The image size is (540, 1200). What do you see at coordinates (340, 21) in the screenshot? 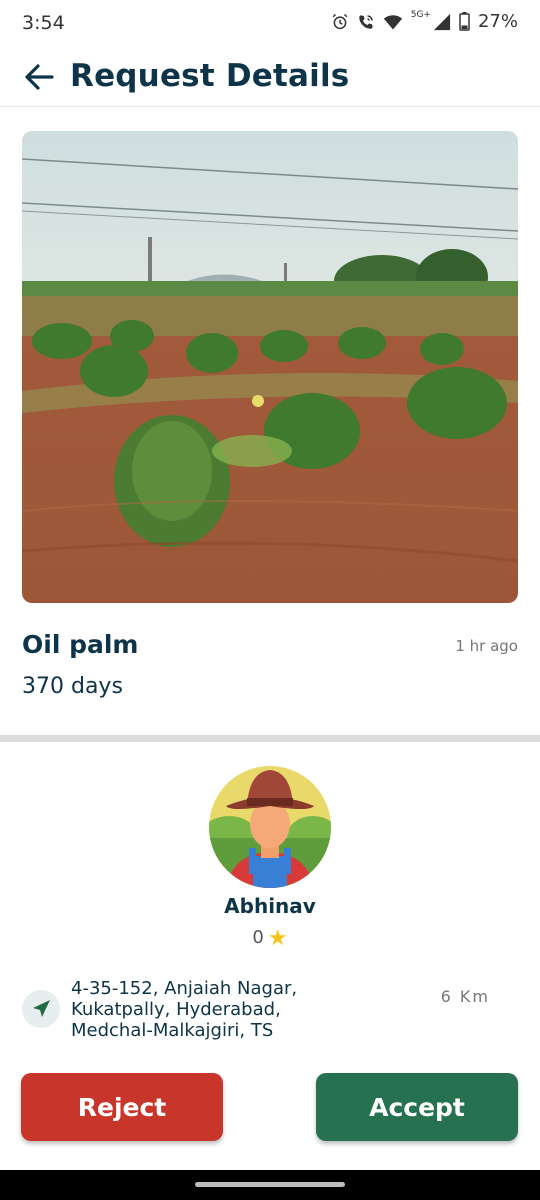
I see `alarm-icon` at bounding box center [340, 21].